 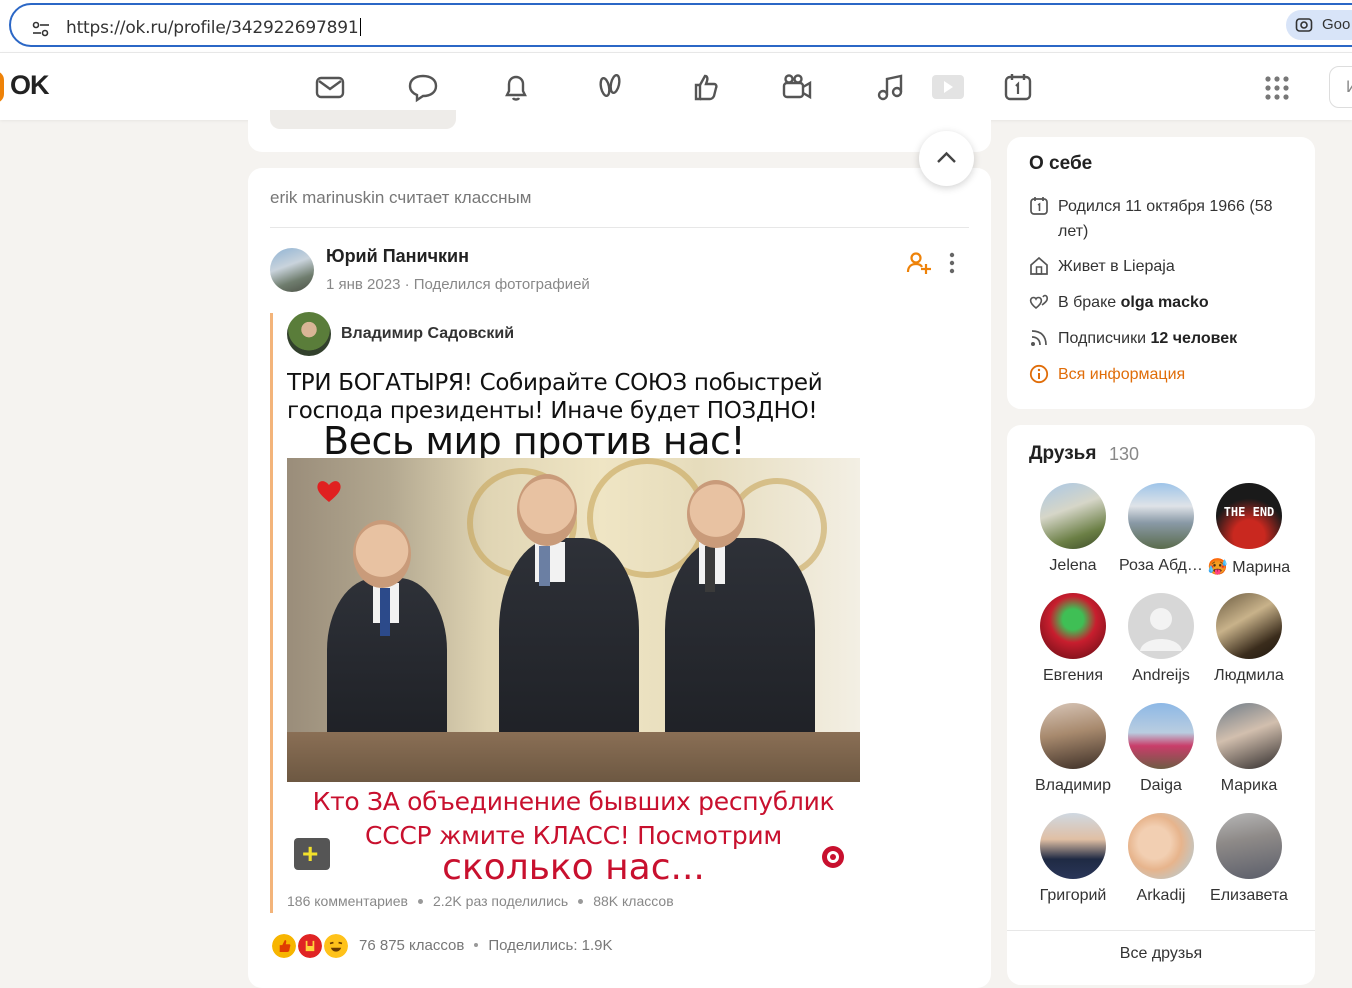 What do you see at coordinates (947, 89) in the screenshot?
I see `videos-play-icon` at bounding box center [947, 89].